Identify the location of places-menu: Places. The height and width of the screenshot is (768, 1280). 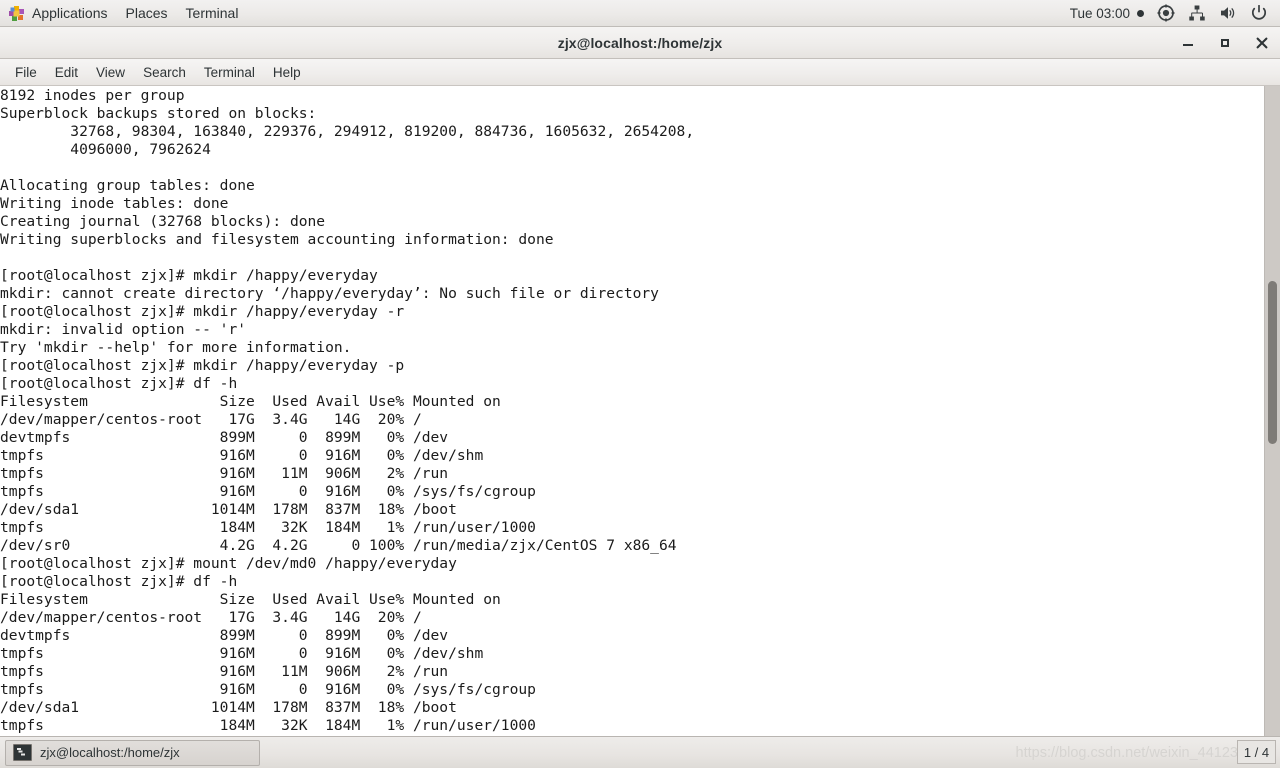
(147, 13).